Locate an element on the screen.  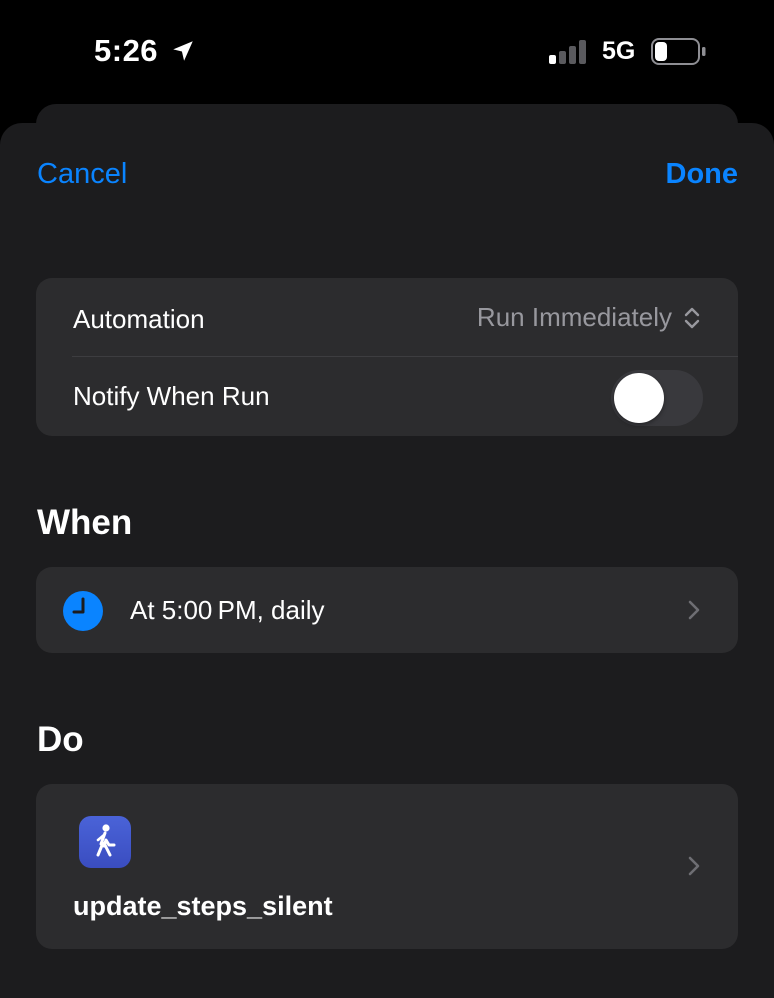
when-trigger-row: At 5:00 PM, daily is located at coordinates (387, 610).